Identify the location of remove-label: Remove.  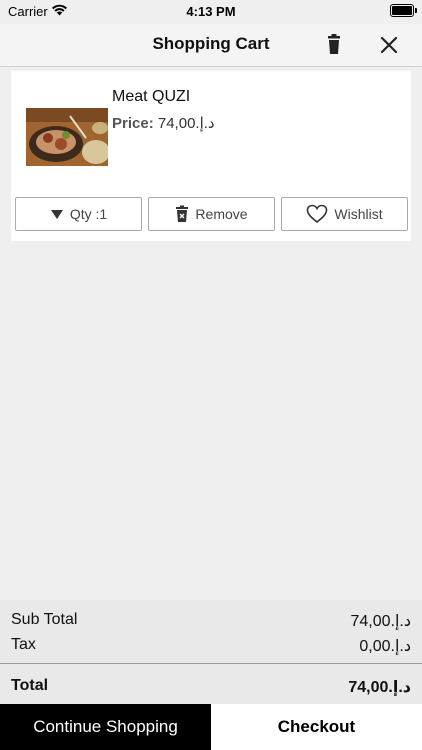
(221, 214).